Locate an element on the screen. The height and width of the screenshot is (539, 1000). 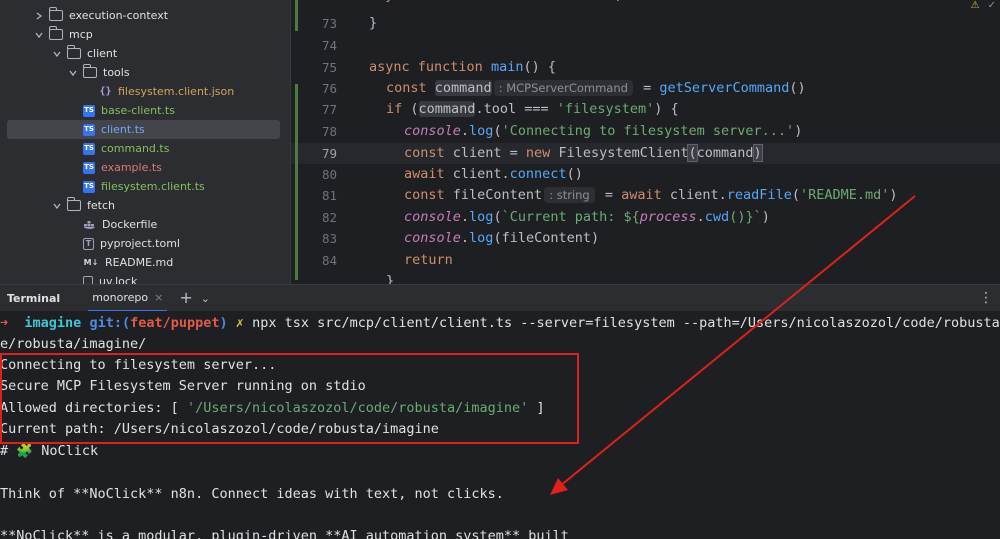
docker-file-icon is located at coordinates (89, 225).